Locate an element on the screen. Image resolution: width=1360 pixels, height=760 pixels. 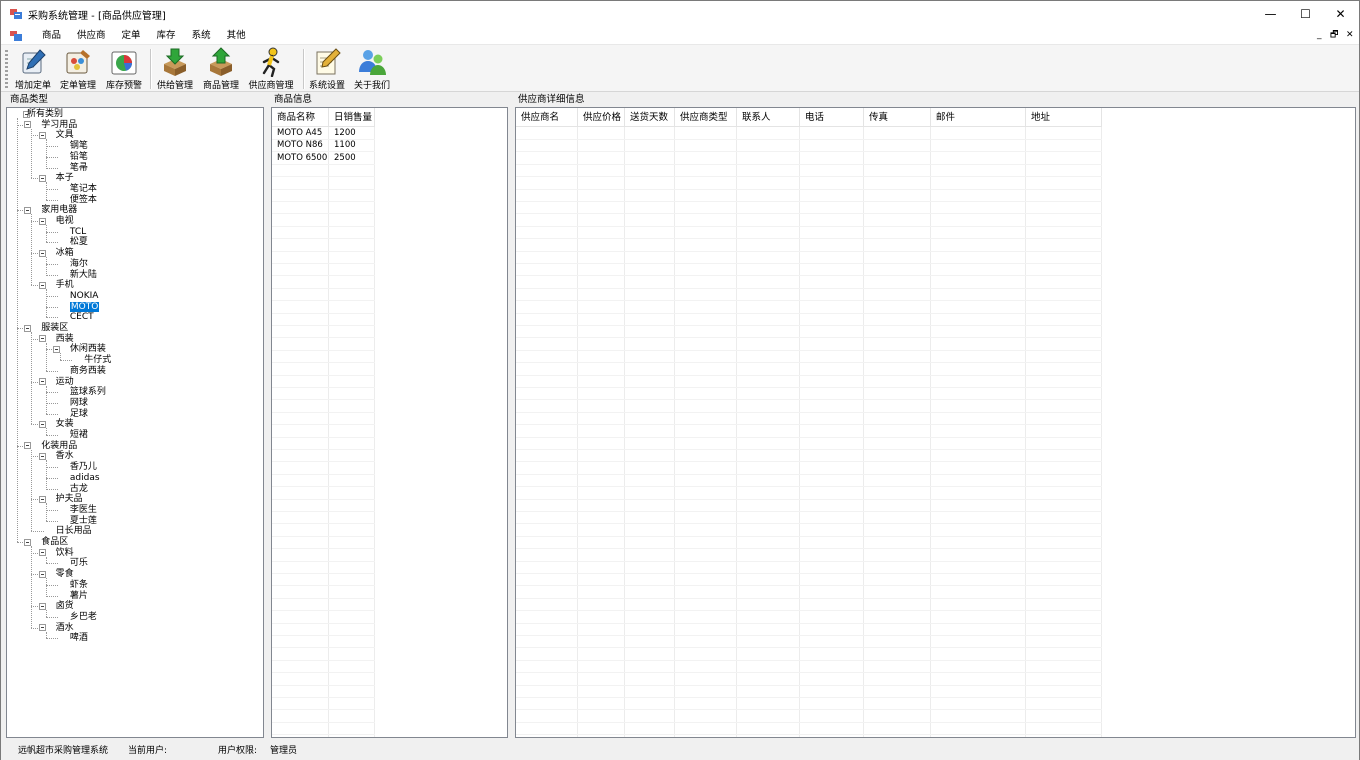
tree-node-7: 笔记本 is located at coordinates (83, 189).